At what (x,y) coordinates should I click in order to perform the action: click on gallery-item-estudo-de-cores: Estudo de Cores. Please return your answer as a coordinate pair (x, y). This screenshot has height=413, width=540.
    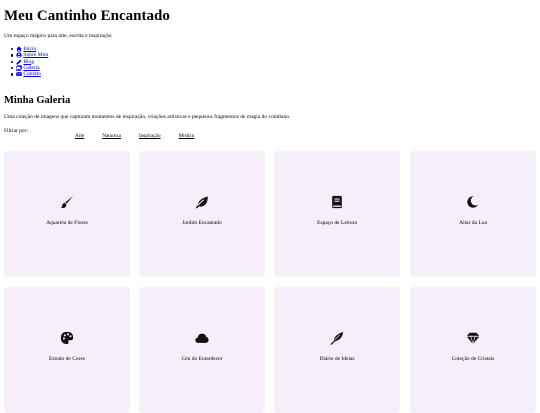
    Looking at the image, I should click on (67, 350).